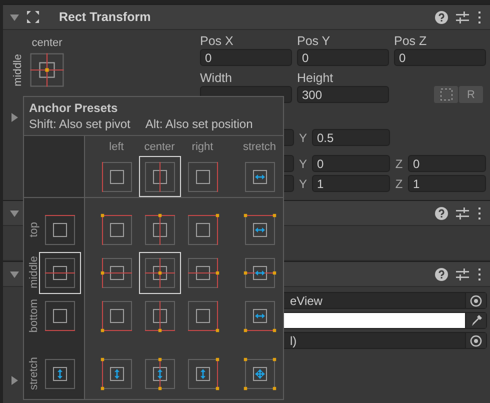  I want to click on field-value: l), so click(293, 340).